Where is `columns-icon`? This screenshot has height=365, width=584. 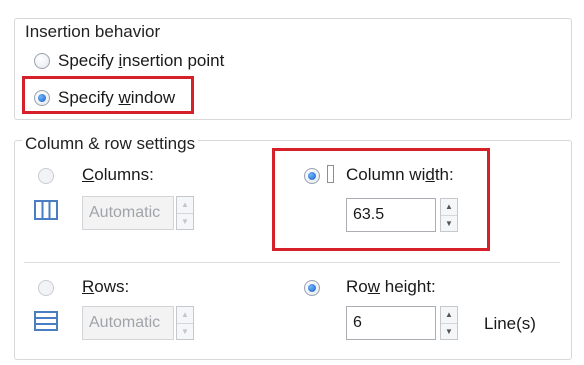 columns-icon is located at coordinates (46, 212).